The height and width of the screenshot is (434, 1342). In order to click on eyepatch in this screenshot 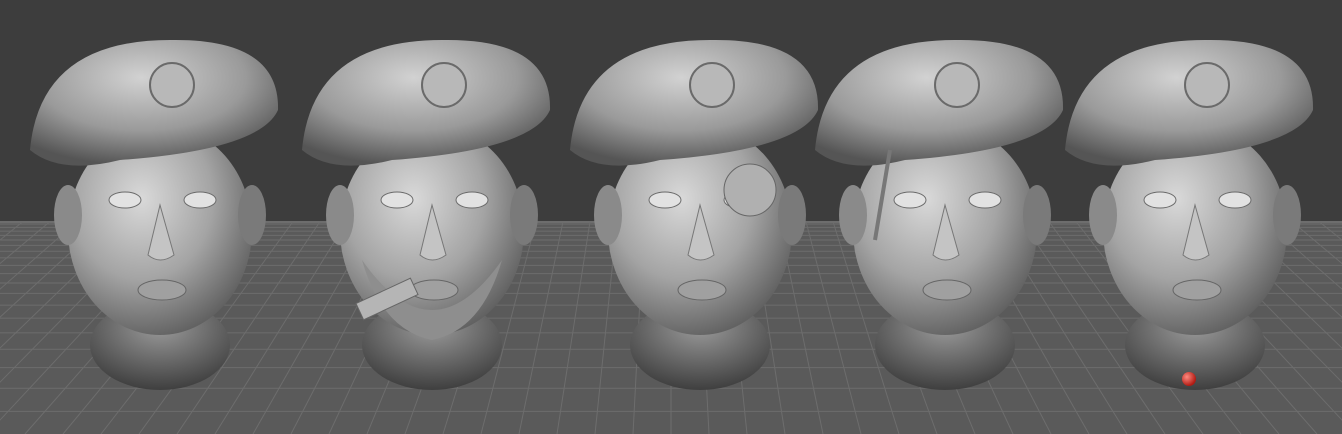, I will do `click(750, 190)`.